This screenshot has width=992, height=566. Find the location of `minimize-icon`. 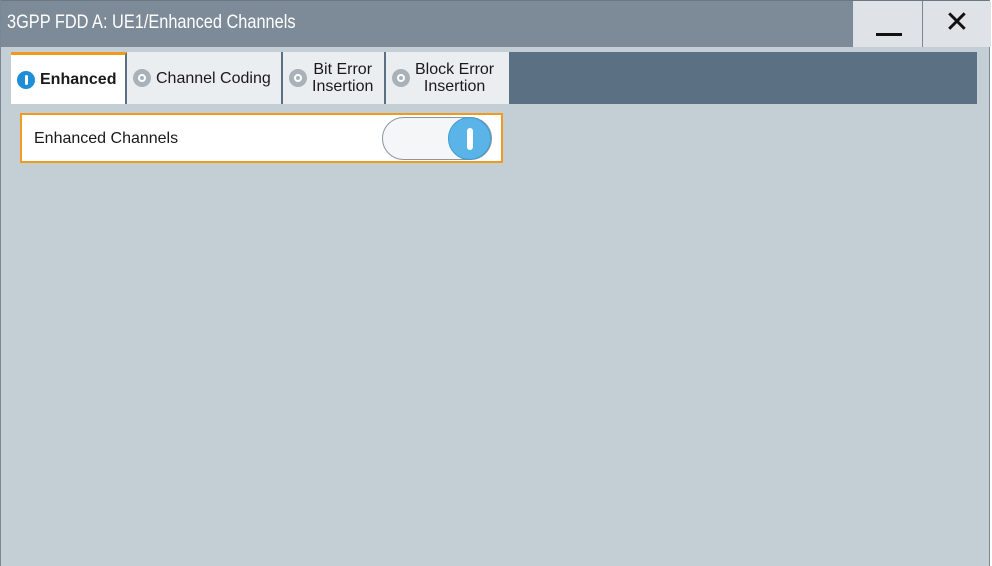

minimize-icon is located at coordinates (889, 34).